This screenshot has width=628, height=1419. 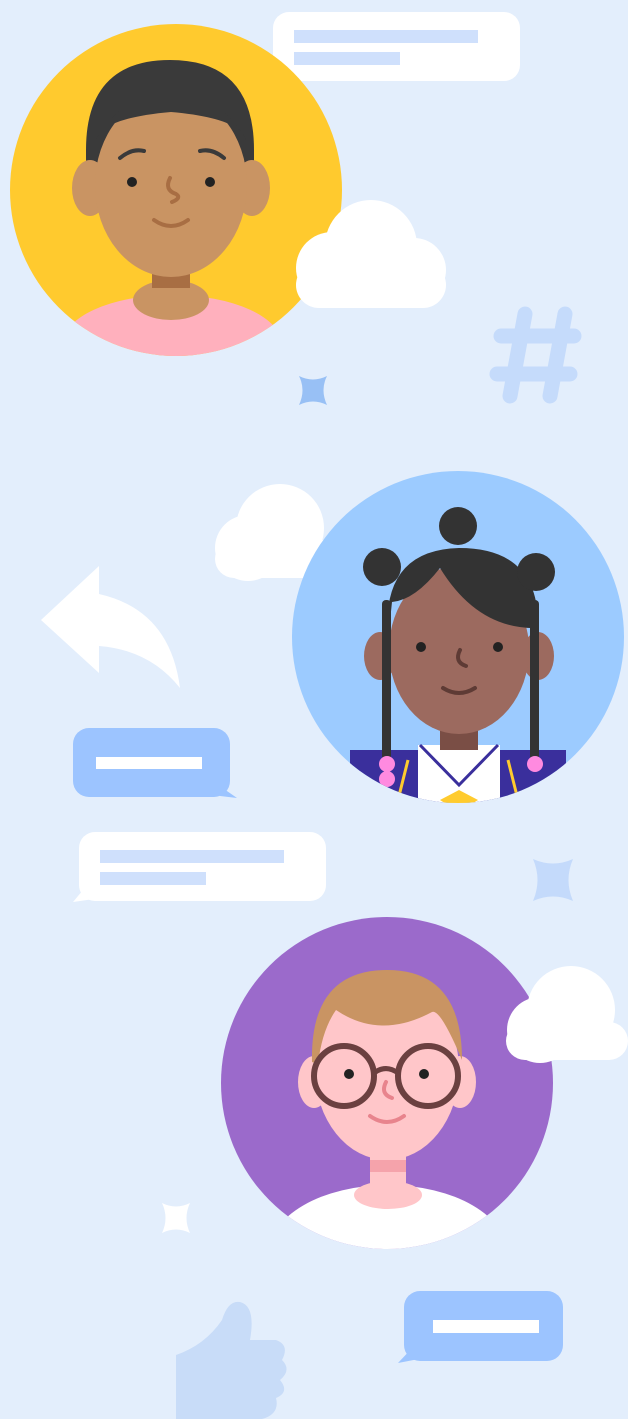 I want to click on chat-bubble-middle, so click(x=199, y=867).